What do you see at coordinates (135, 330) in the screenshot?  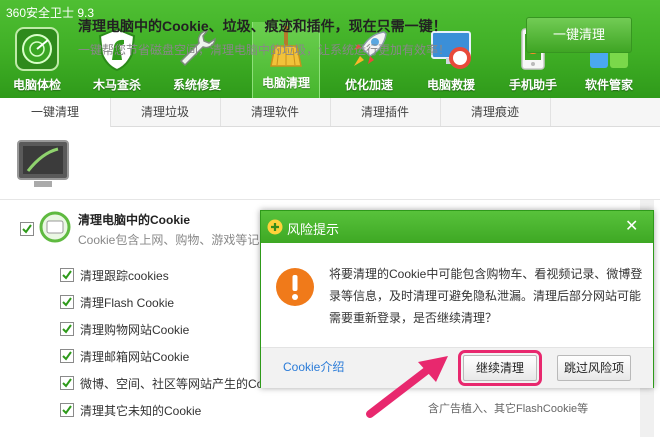 I see `item-label: 清理购物网站Cookie` at bounding box center [135, 330].